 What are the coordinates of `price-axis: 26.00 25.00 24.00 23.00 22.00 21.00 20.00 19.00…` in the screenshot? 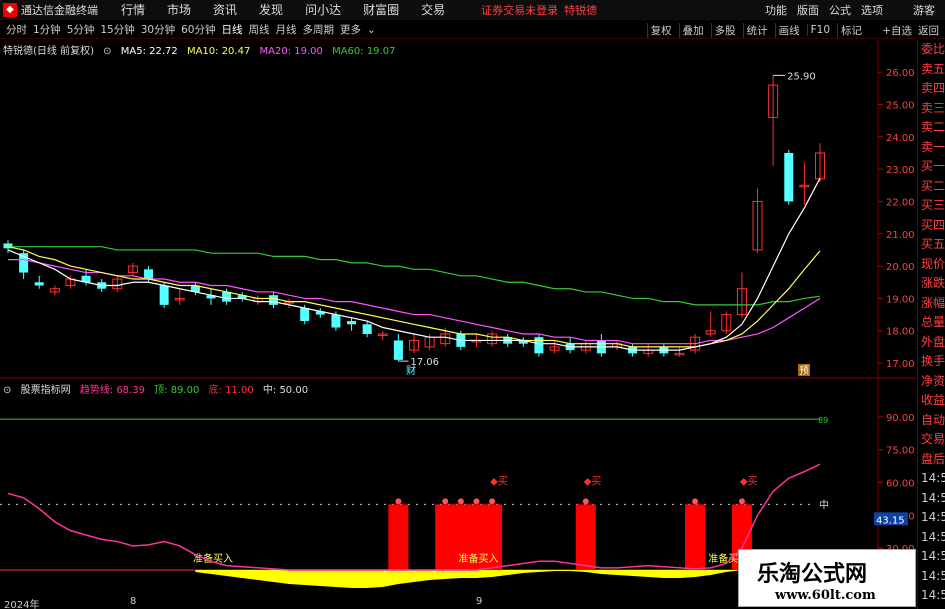 It's located at (896, 219).